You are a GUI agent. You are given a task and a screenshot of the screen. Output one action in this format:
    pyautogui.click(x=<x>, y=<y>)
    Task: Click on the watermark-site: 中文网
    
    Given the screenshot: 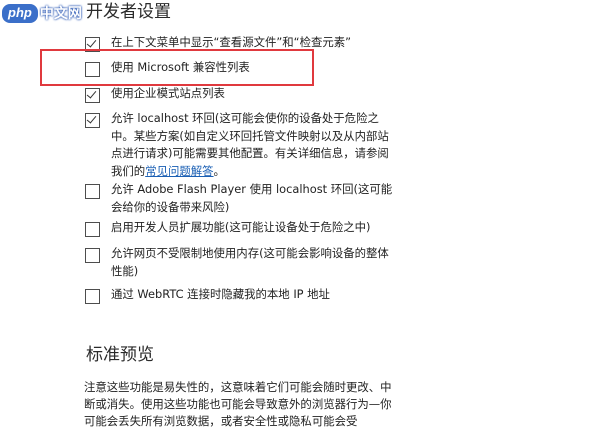 What is the action you would take?
    pyautogui.click(x=60, y=14)
    